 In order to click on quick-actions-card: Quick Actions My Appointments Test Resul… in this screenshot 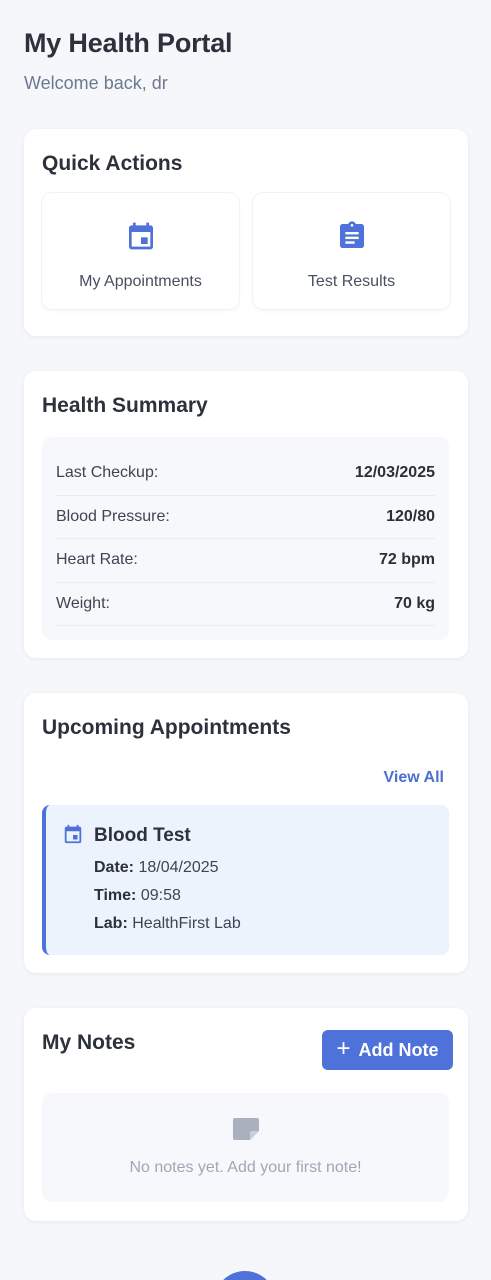, I will do `click(246, 232)`.